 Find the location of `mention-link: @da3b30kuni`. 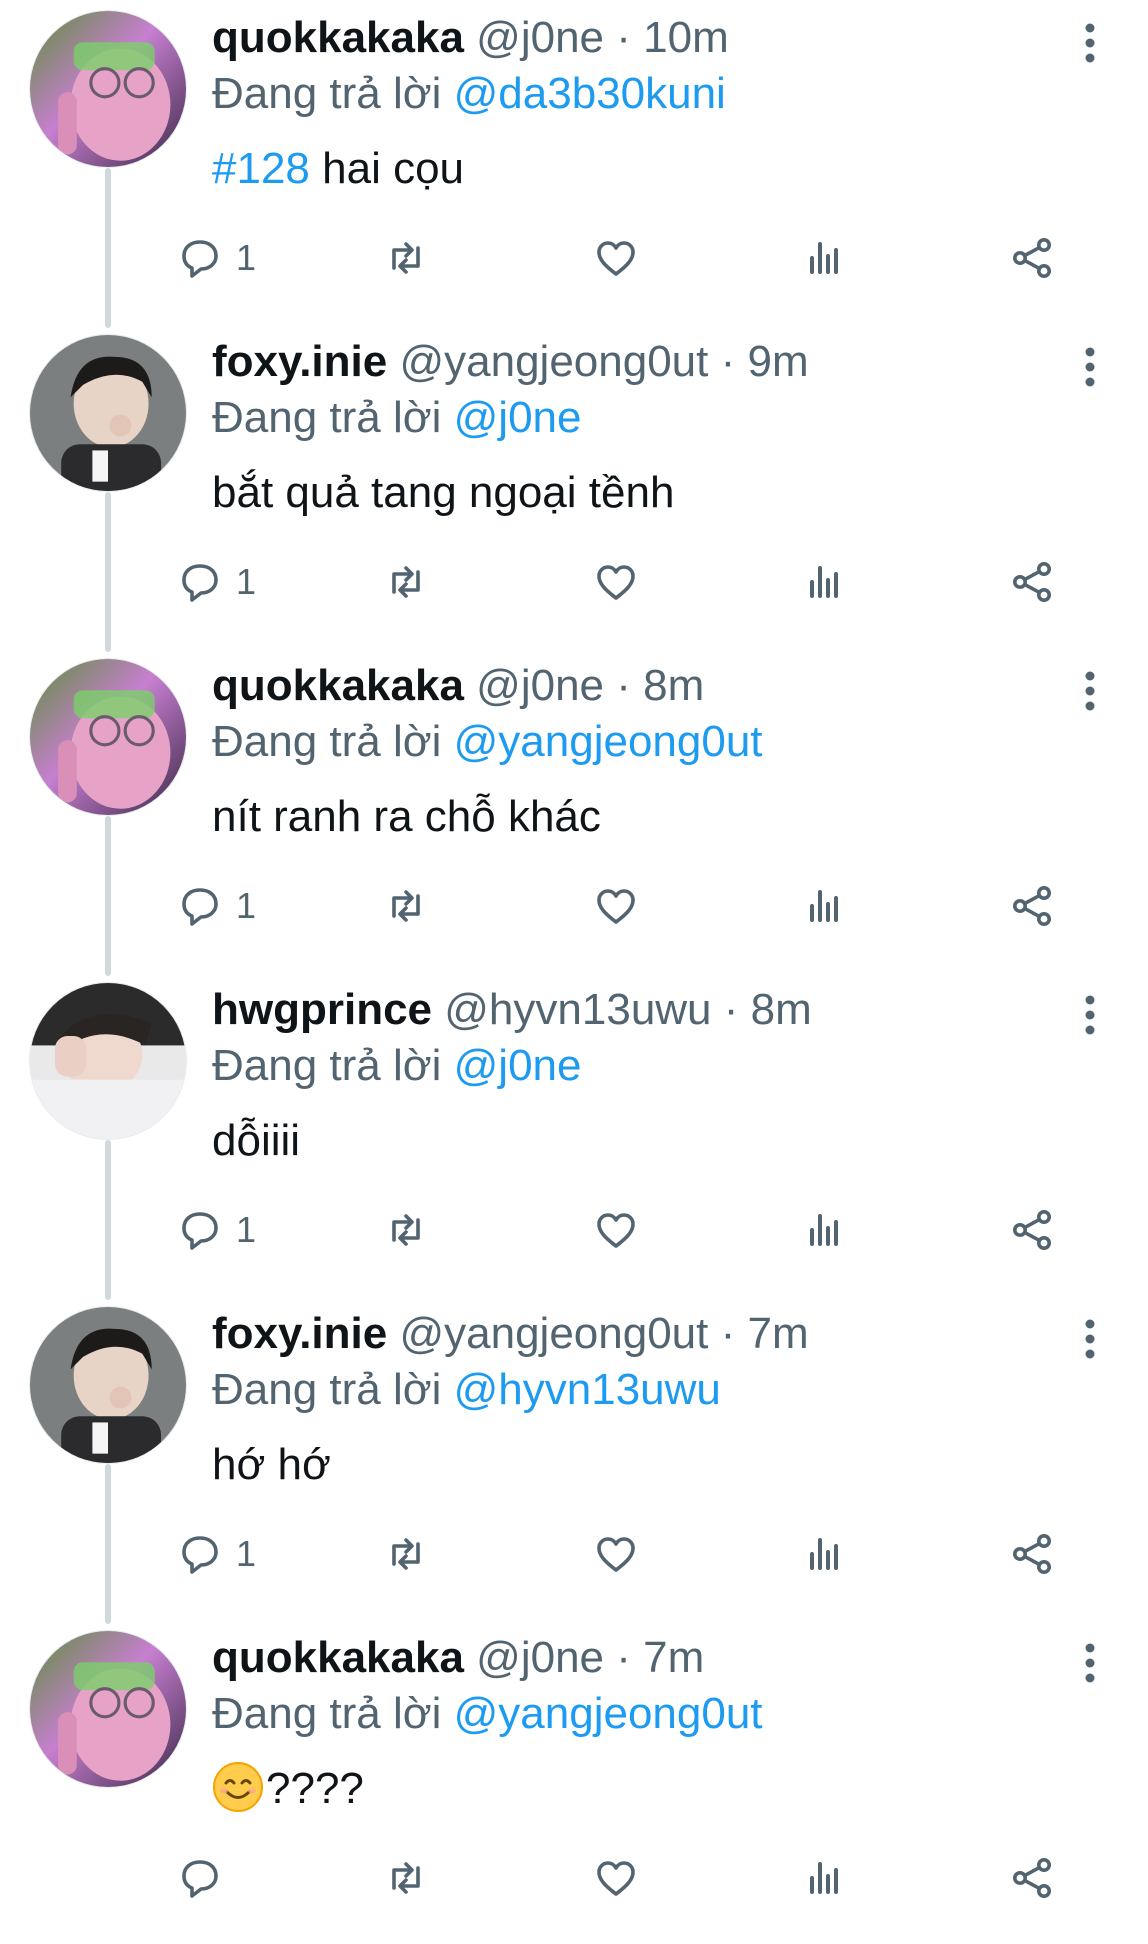

mention-link: @da3b30kuni is located at coordinates (590, 93).